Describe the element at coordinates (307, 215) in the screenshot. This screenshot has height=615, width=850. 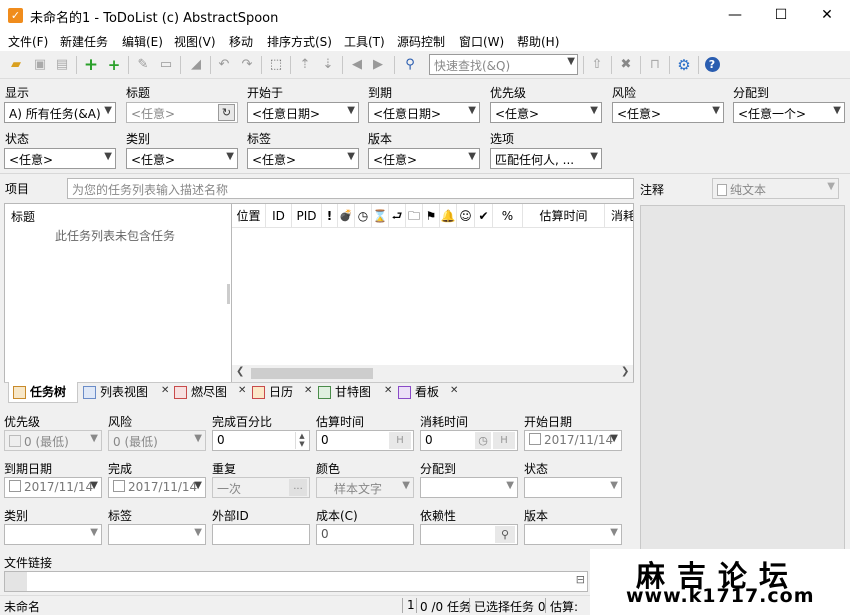
I see `col-pid: PID` at that location.